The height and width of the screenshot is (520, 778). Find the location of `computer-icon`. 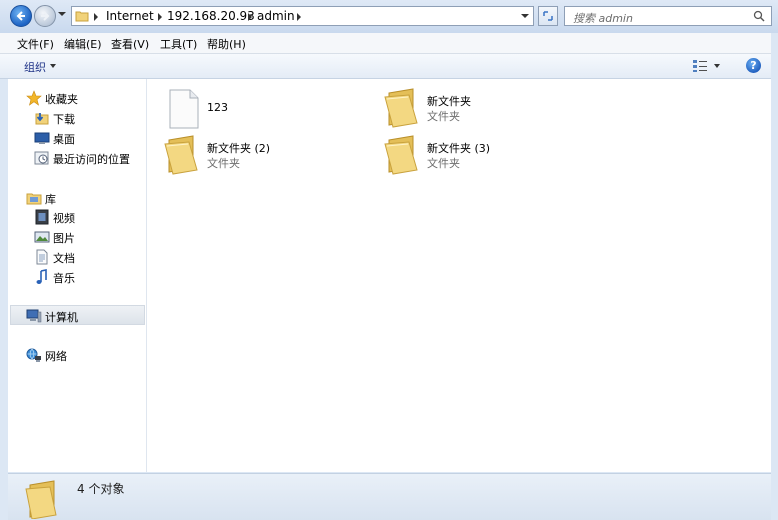

computer-icon is located at coordinates (34, 316).